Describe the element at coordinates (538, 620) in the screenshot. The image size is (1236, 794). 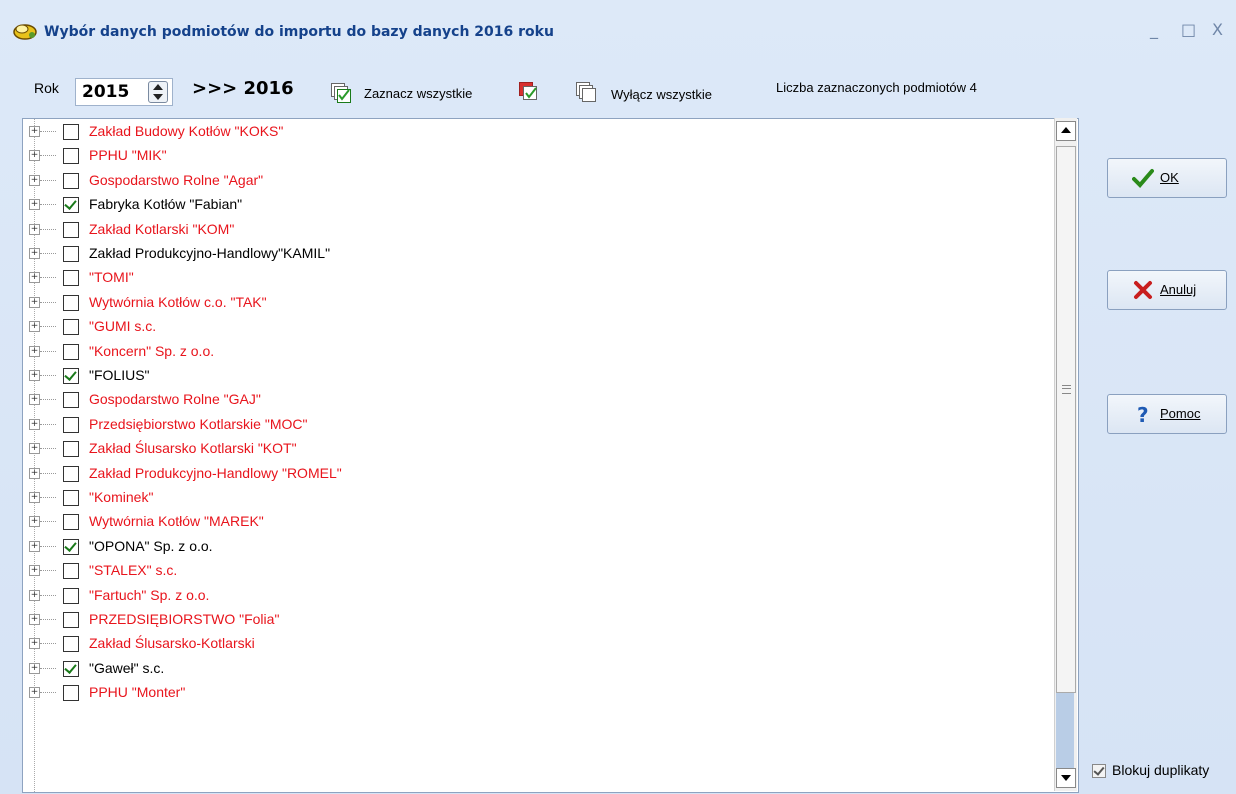
I see `list-item: + PRZEDSIĘBIORSTWO "Folia"` at that location.